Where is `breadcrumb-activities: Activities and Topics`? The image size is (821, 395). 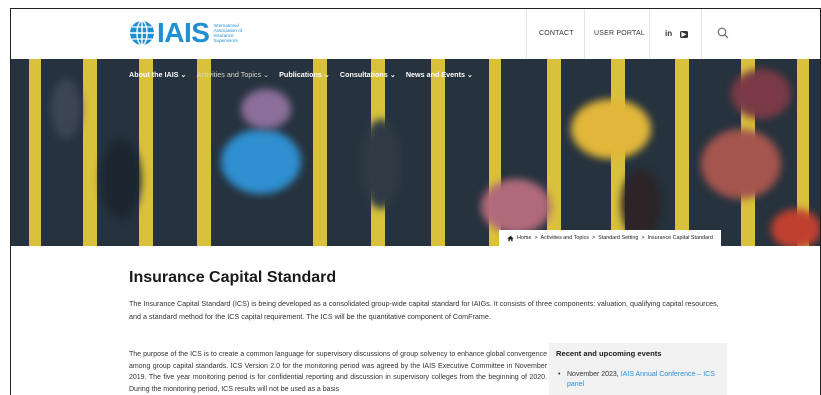
breadcrumb-activities: Activities and Topics is located at coordinates (565, 238).